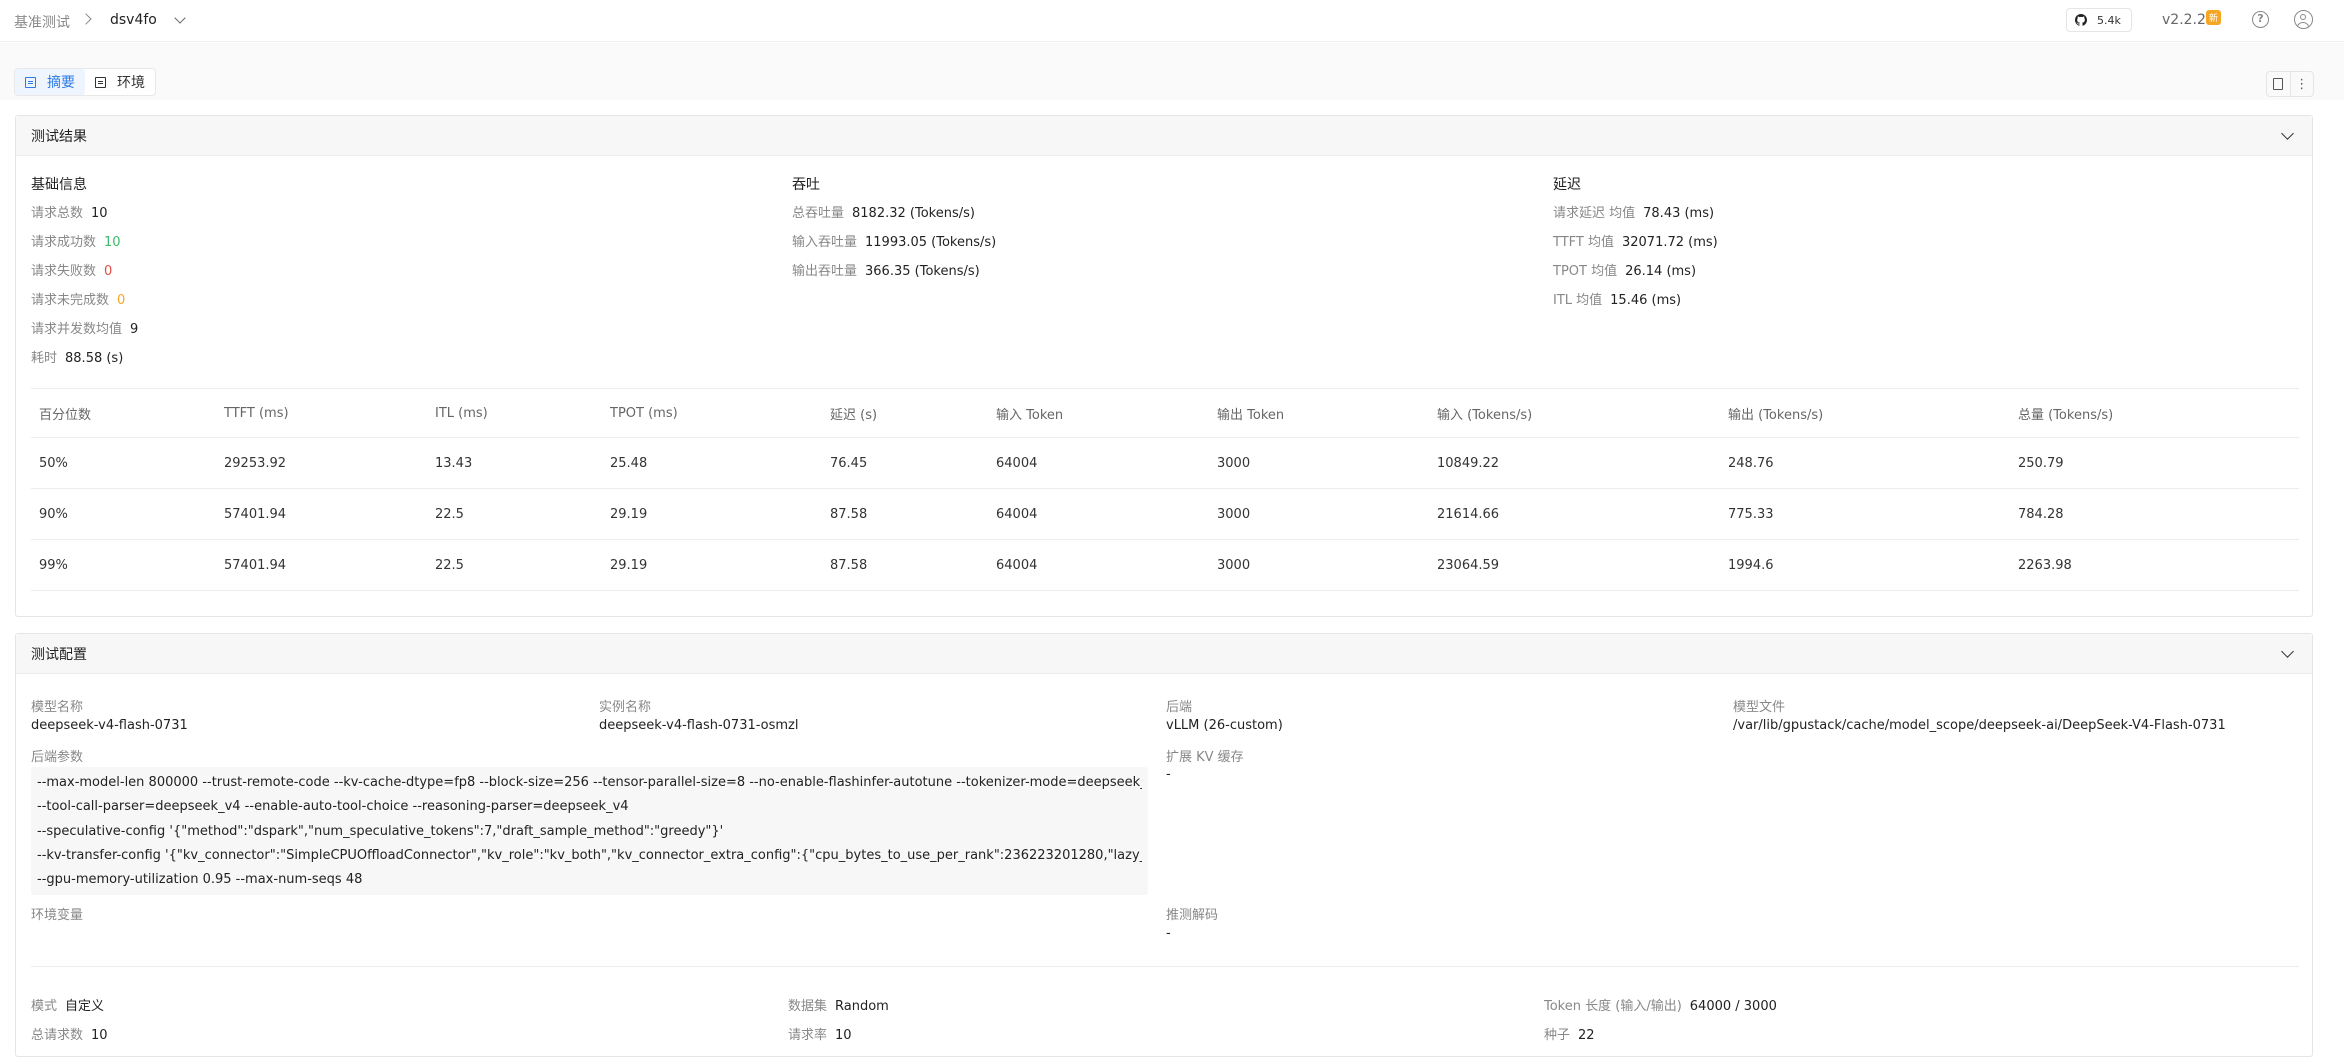 The width and height of the screenshot is (2344, 1059). I want to click on stat-avg-concurrency: 请求并发数均值 9, so click(85, 329).